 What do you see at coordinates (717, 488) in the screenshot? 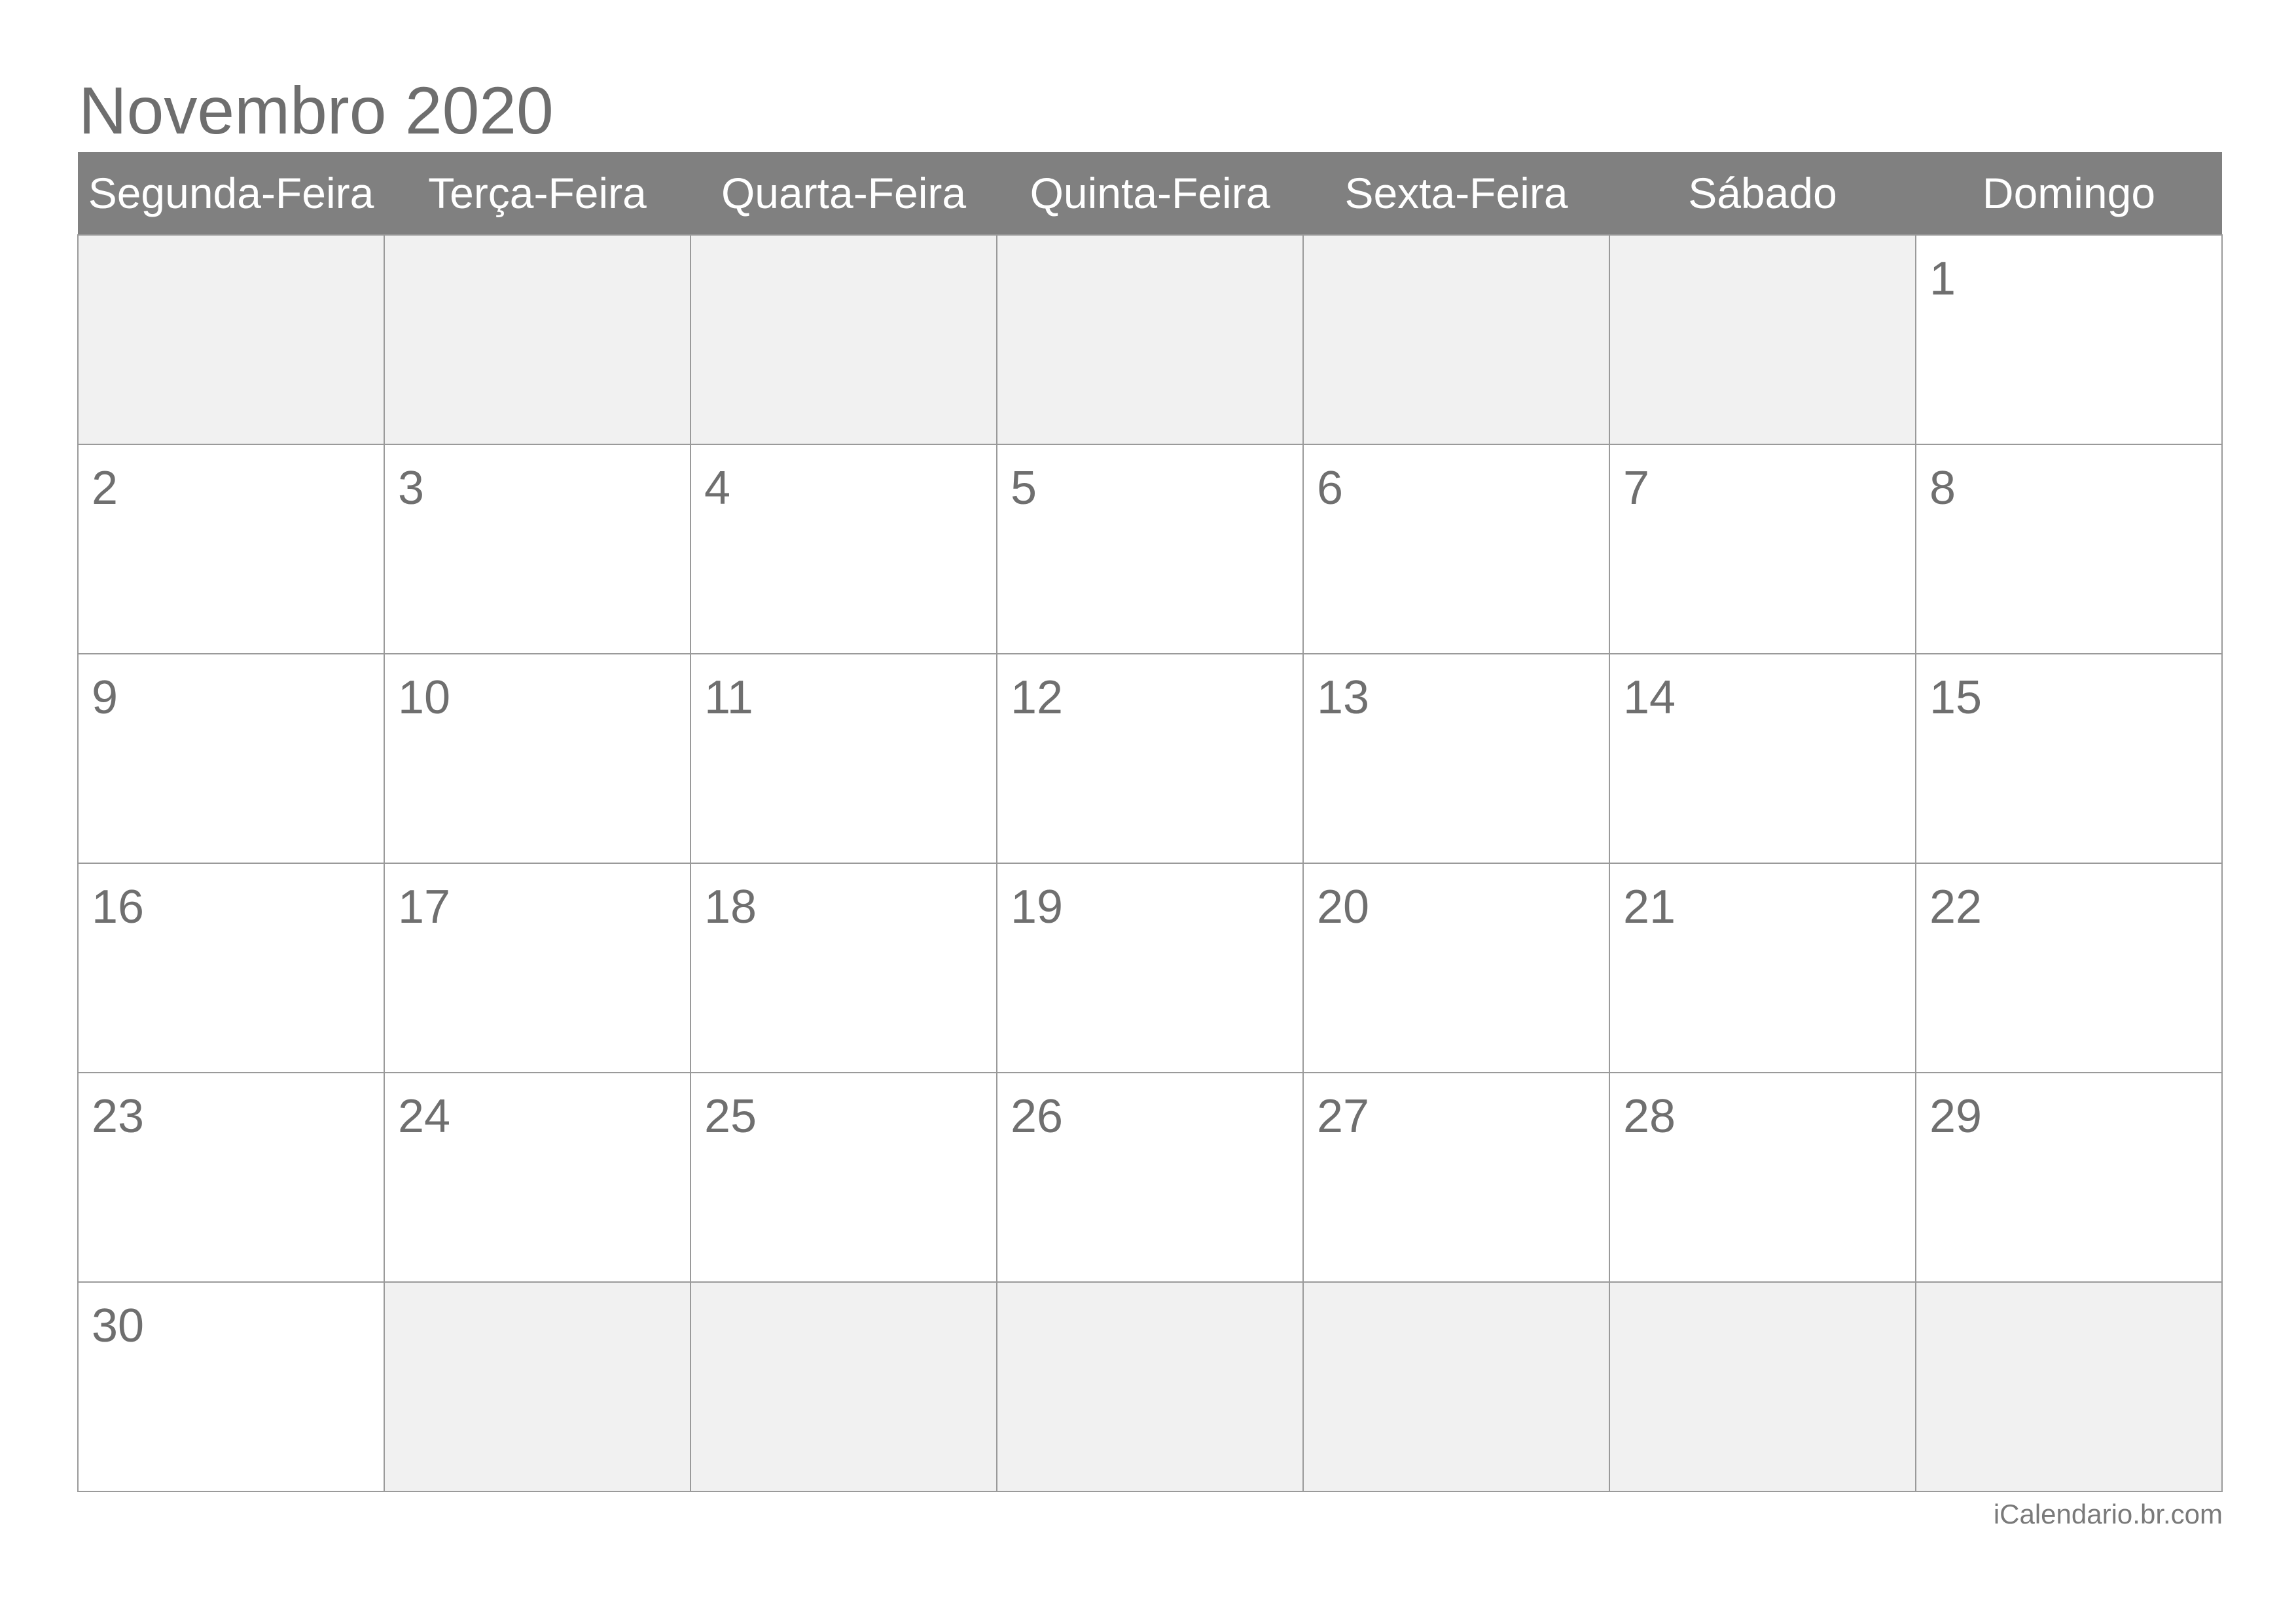
I see `day-number: 4` at bounding box center [717, 488].